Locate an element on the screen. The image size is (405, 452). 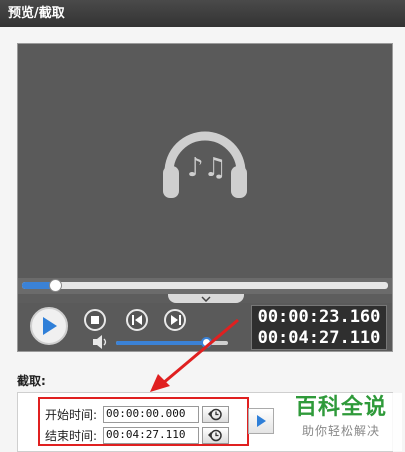
seek-track is located at coordinates (205, 285).